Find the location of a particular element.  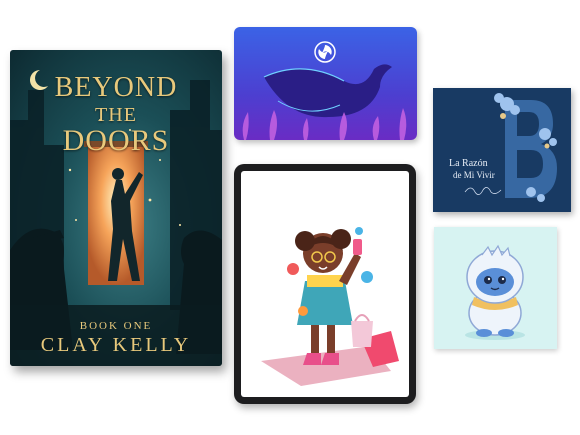

whale-illustration-card is located at coordinates (325, 83).